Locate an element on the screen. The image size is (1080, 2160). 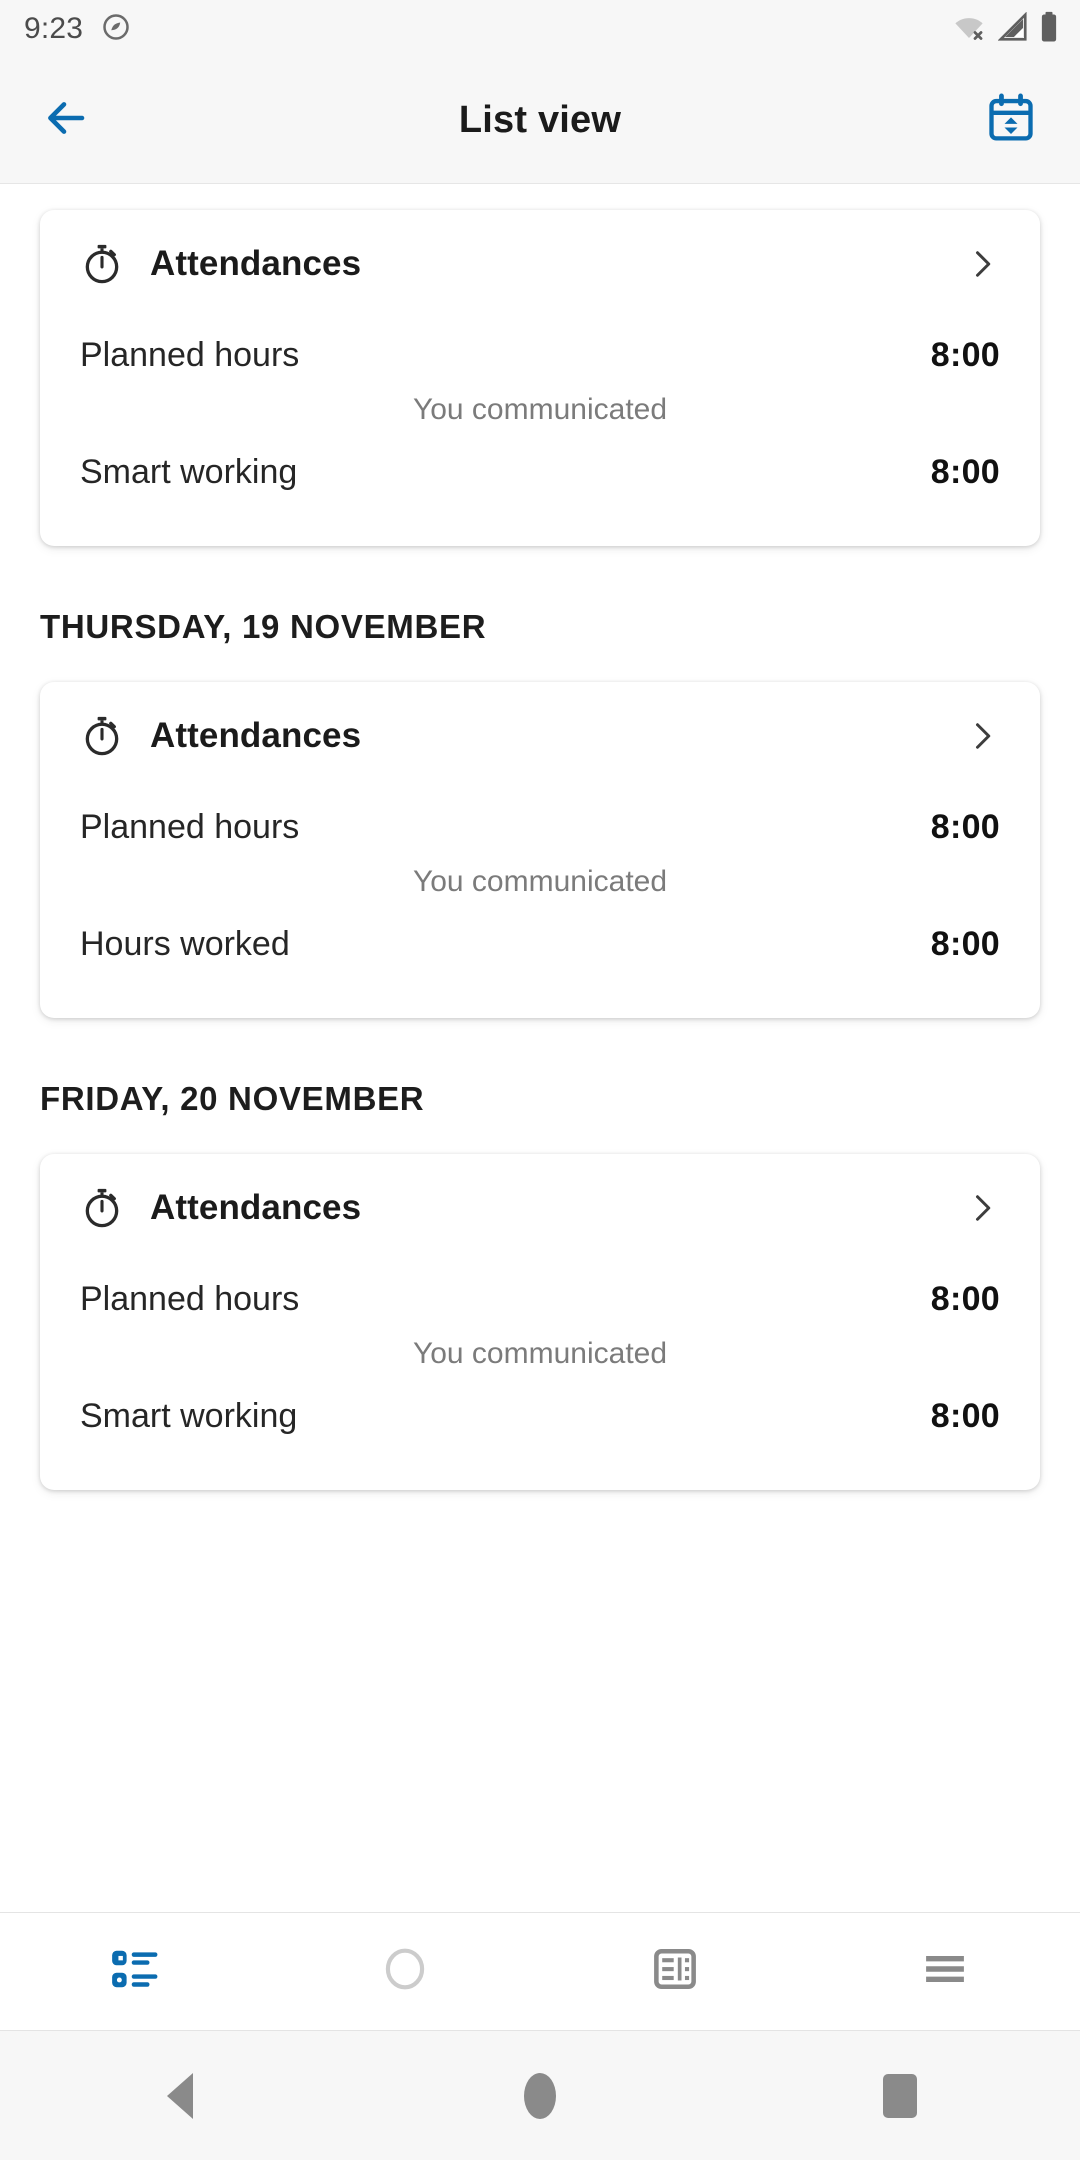
square-recents-icon is located at coordinates (900, 2095).